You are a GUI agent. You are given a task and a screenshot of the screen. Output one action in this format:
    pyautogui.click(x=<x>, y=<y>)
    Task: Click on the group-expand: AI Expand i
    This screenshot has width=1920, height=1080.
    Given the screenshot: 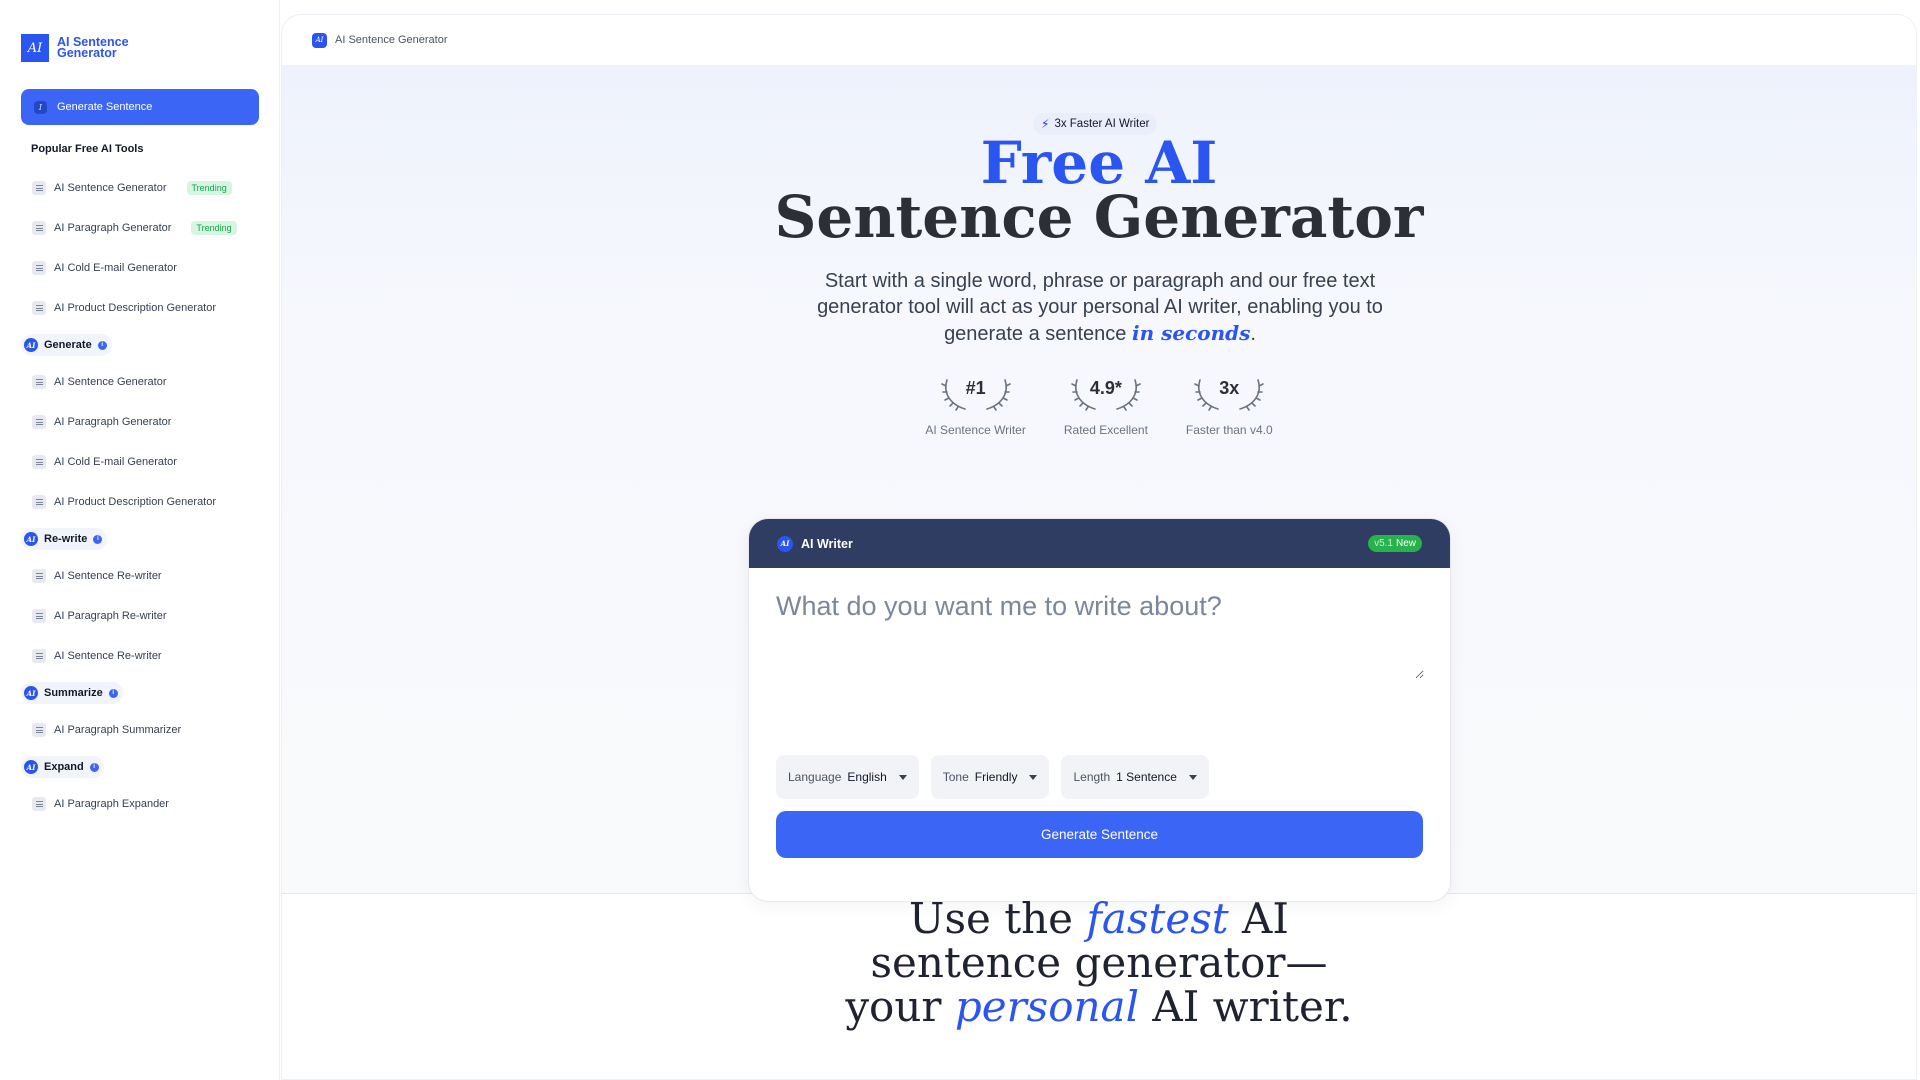 What is the action you would take?
    pyautogui.click(x=62, y=767)
    